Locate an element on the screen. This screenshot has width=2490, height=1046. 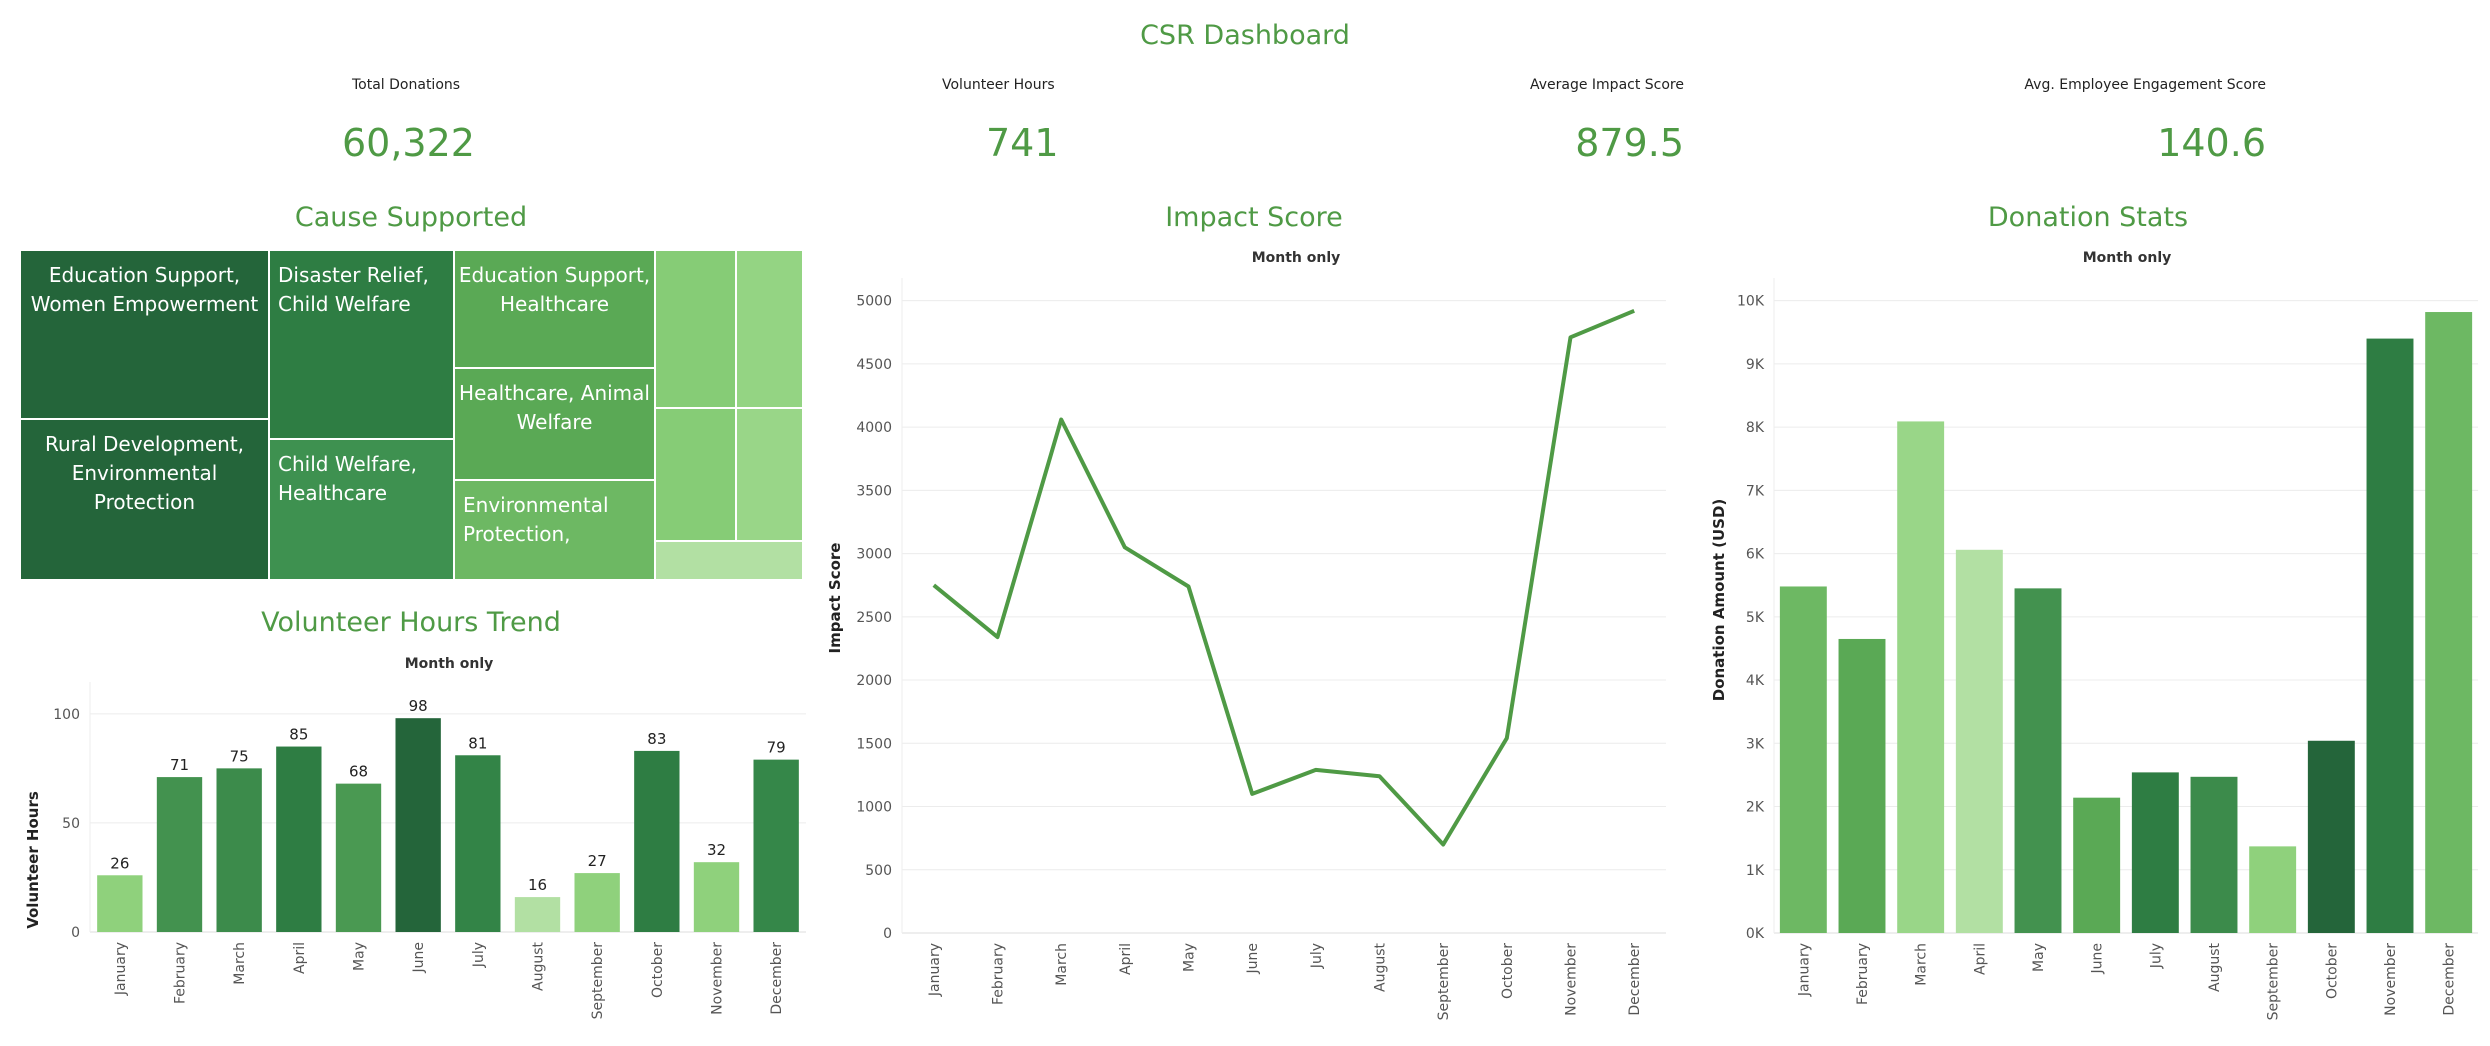
y-tick-label: 500 is located at coordinates (878, 871).